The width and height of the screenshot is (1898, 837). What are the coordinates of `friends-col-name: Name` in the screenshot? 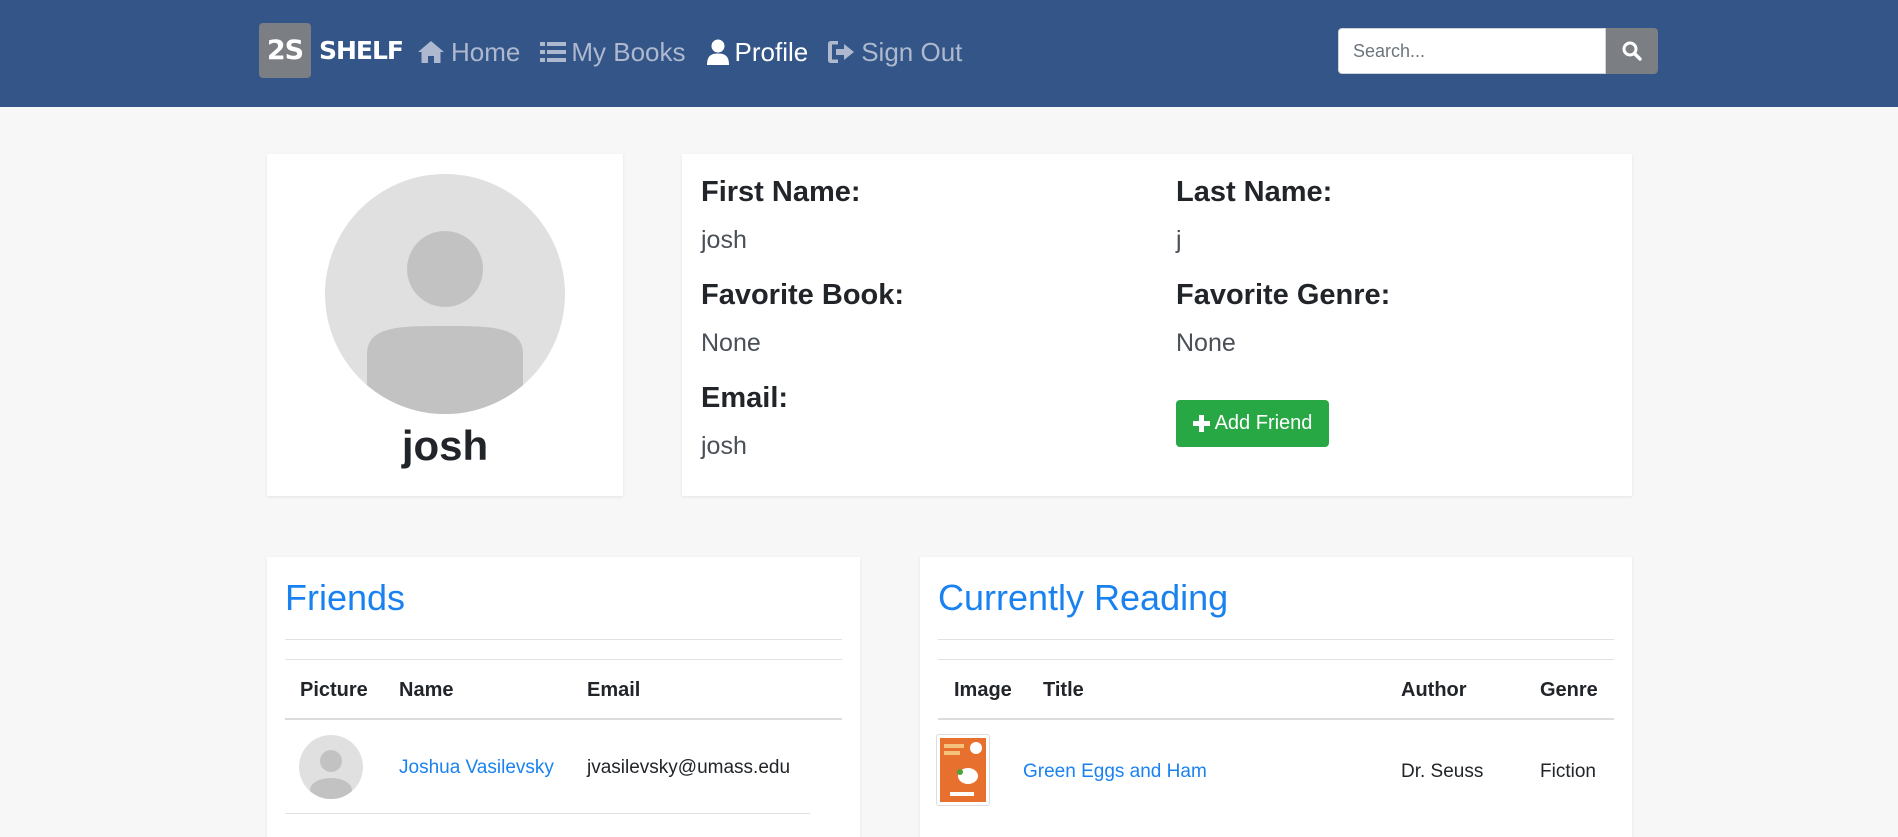 It's located at (426, 690).